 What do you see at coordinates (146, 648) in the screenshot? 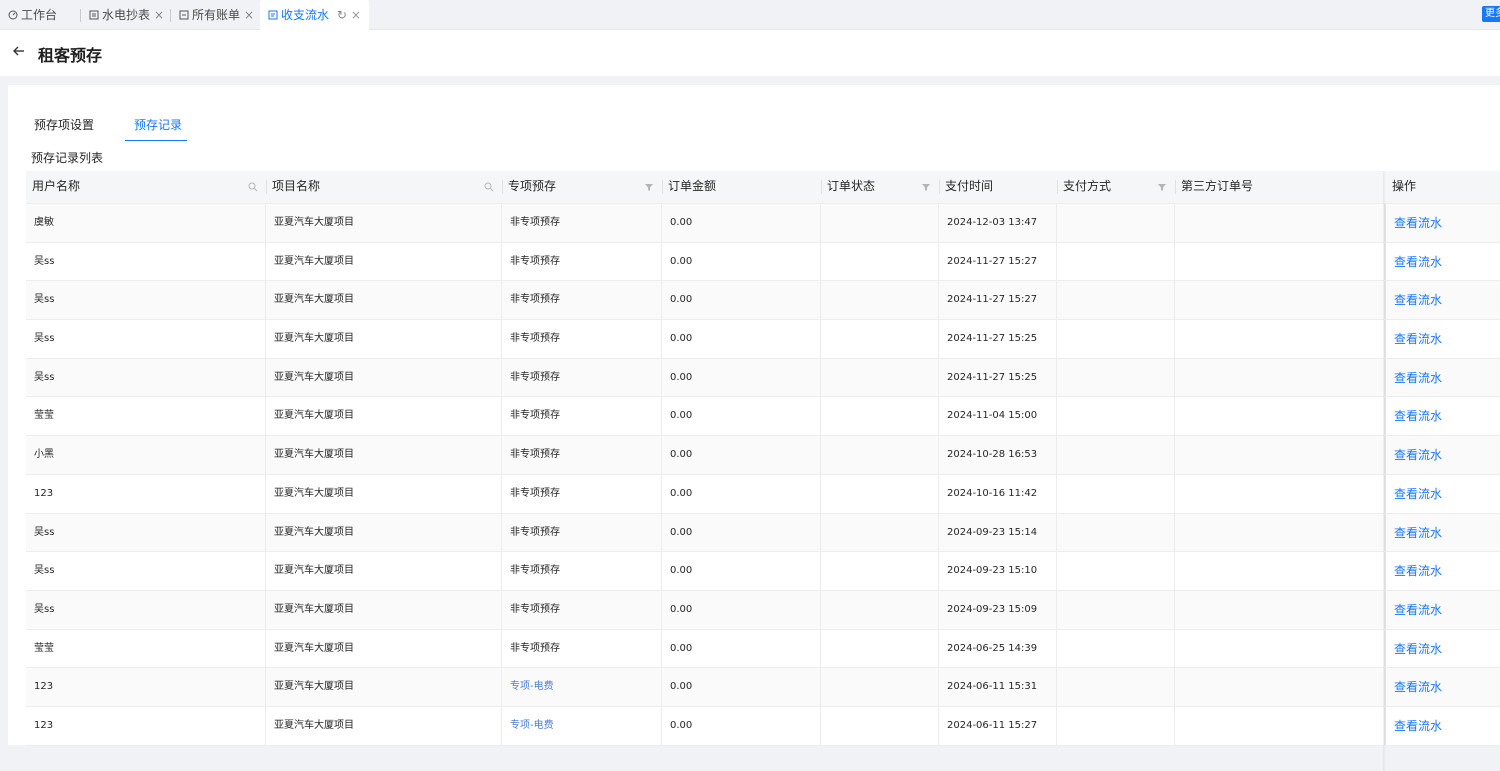
I see `cell-user: 莹莹` at bounding box center [146, 648].